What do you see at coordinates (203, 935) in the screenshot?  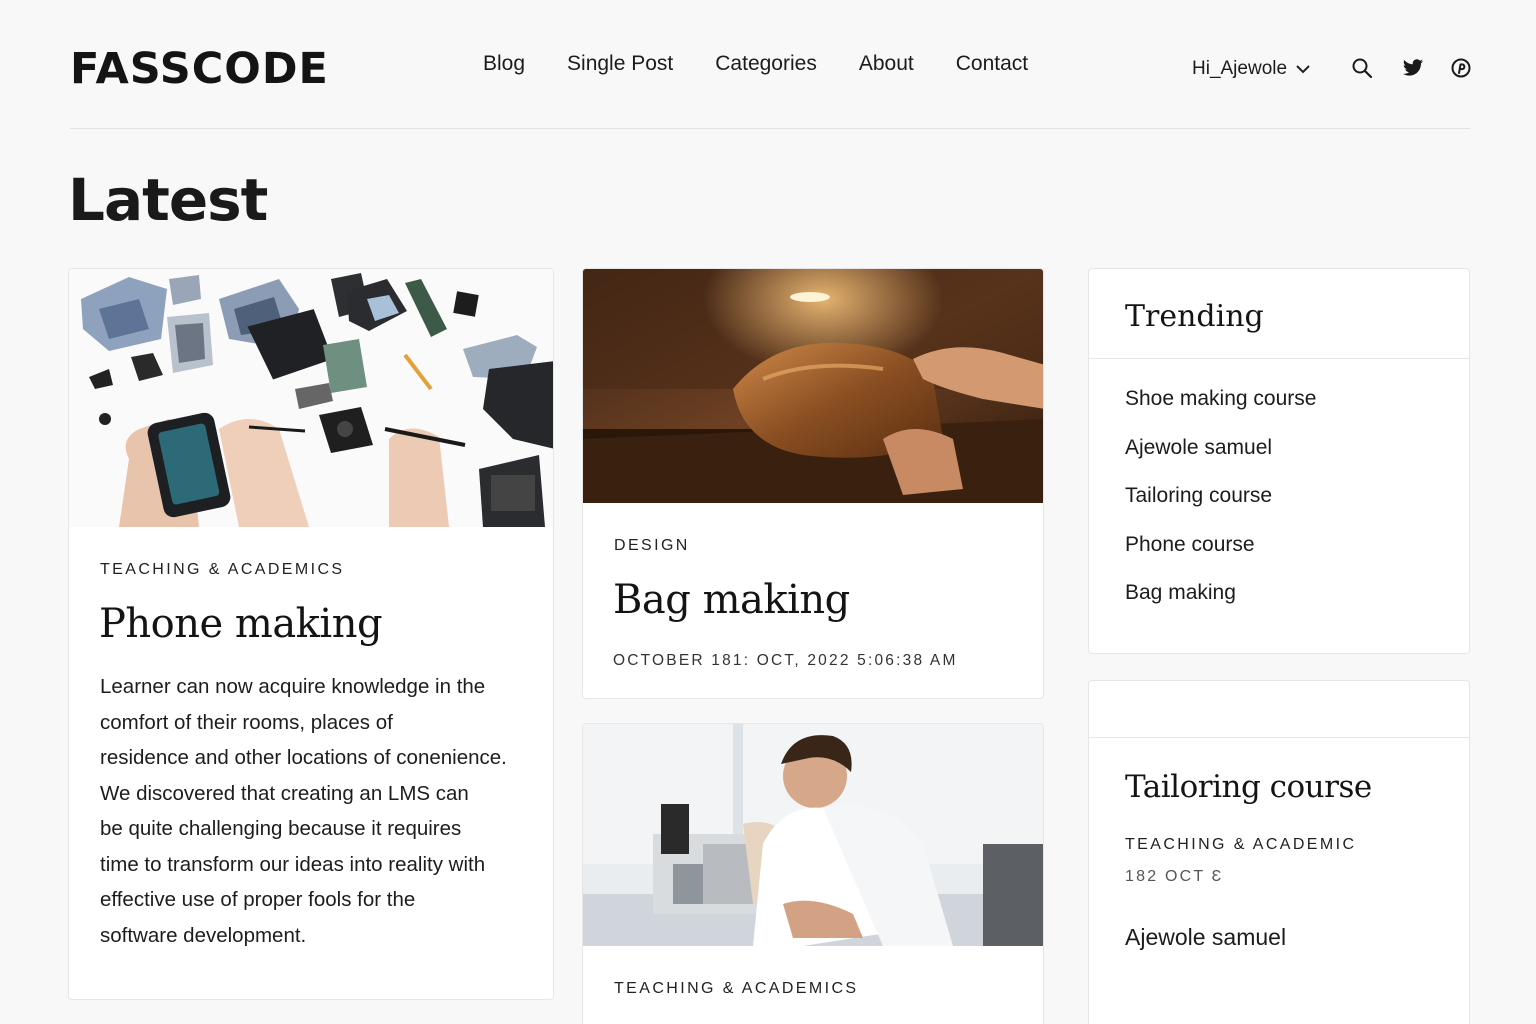 I see `excerpt-line: software development.` at bounding box center [203, 935].